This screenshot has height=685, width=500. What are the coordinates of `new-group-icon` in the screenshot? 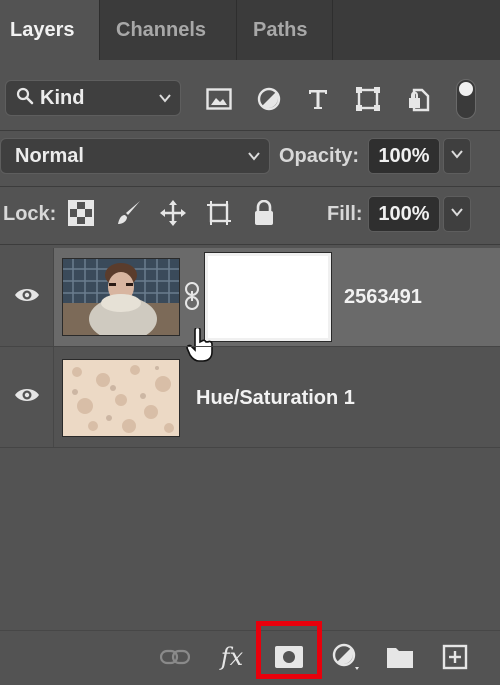 It's located at (400, 657).